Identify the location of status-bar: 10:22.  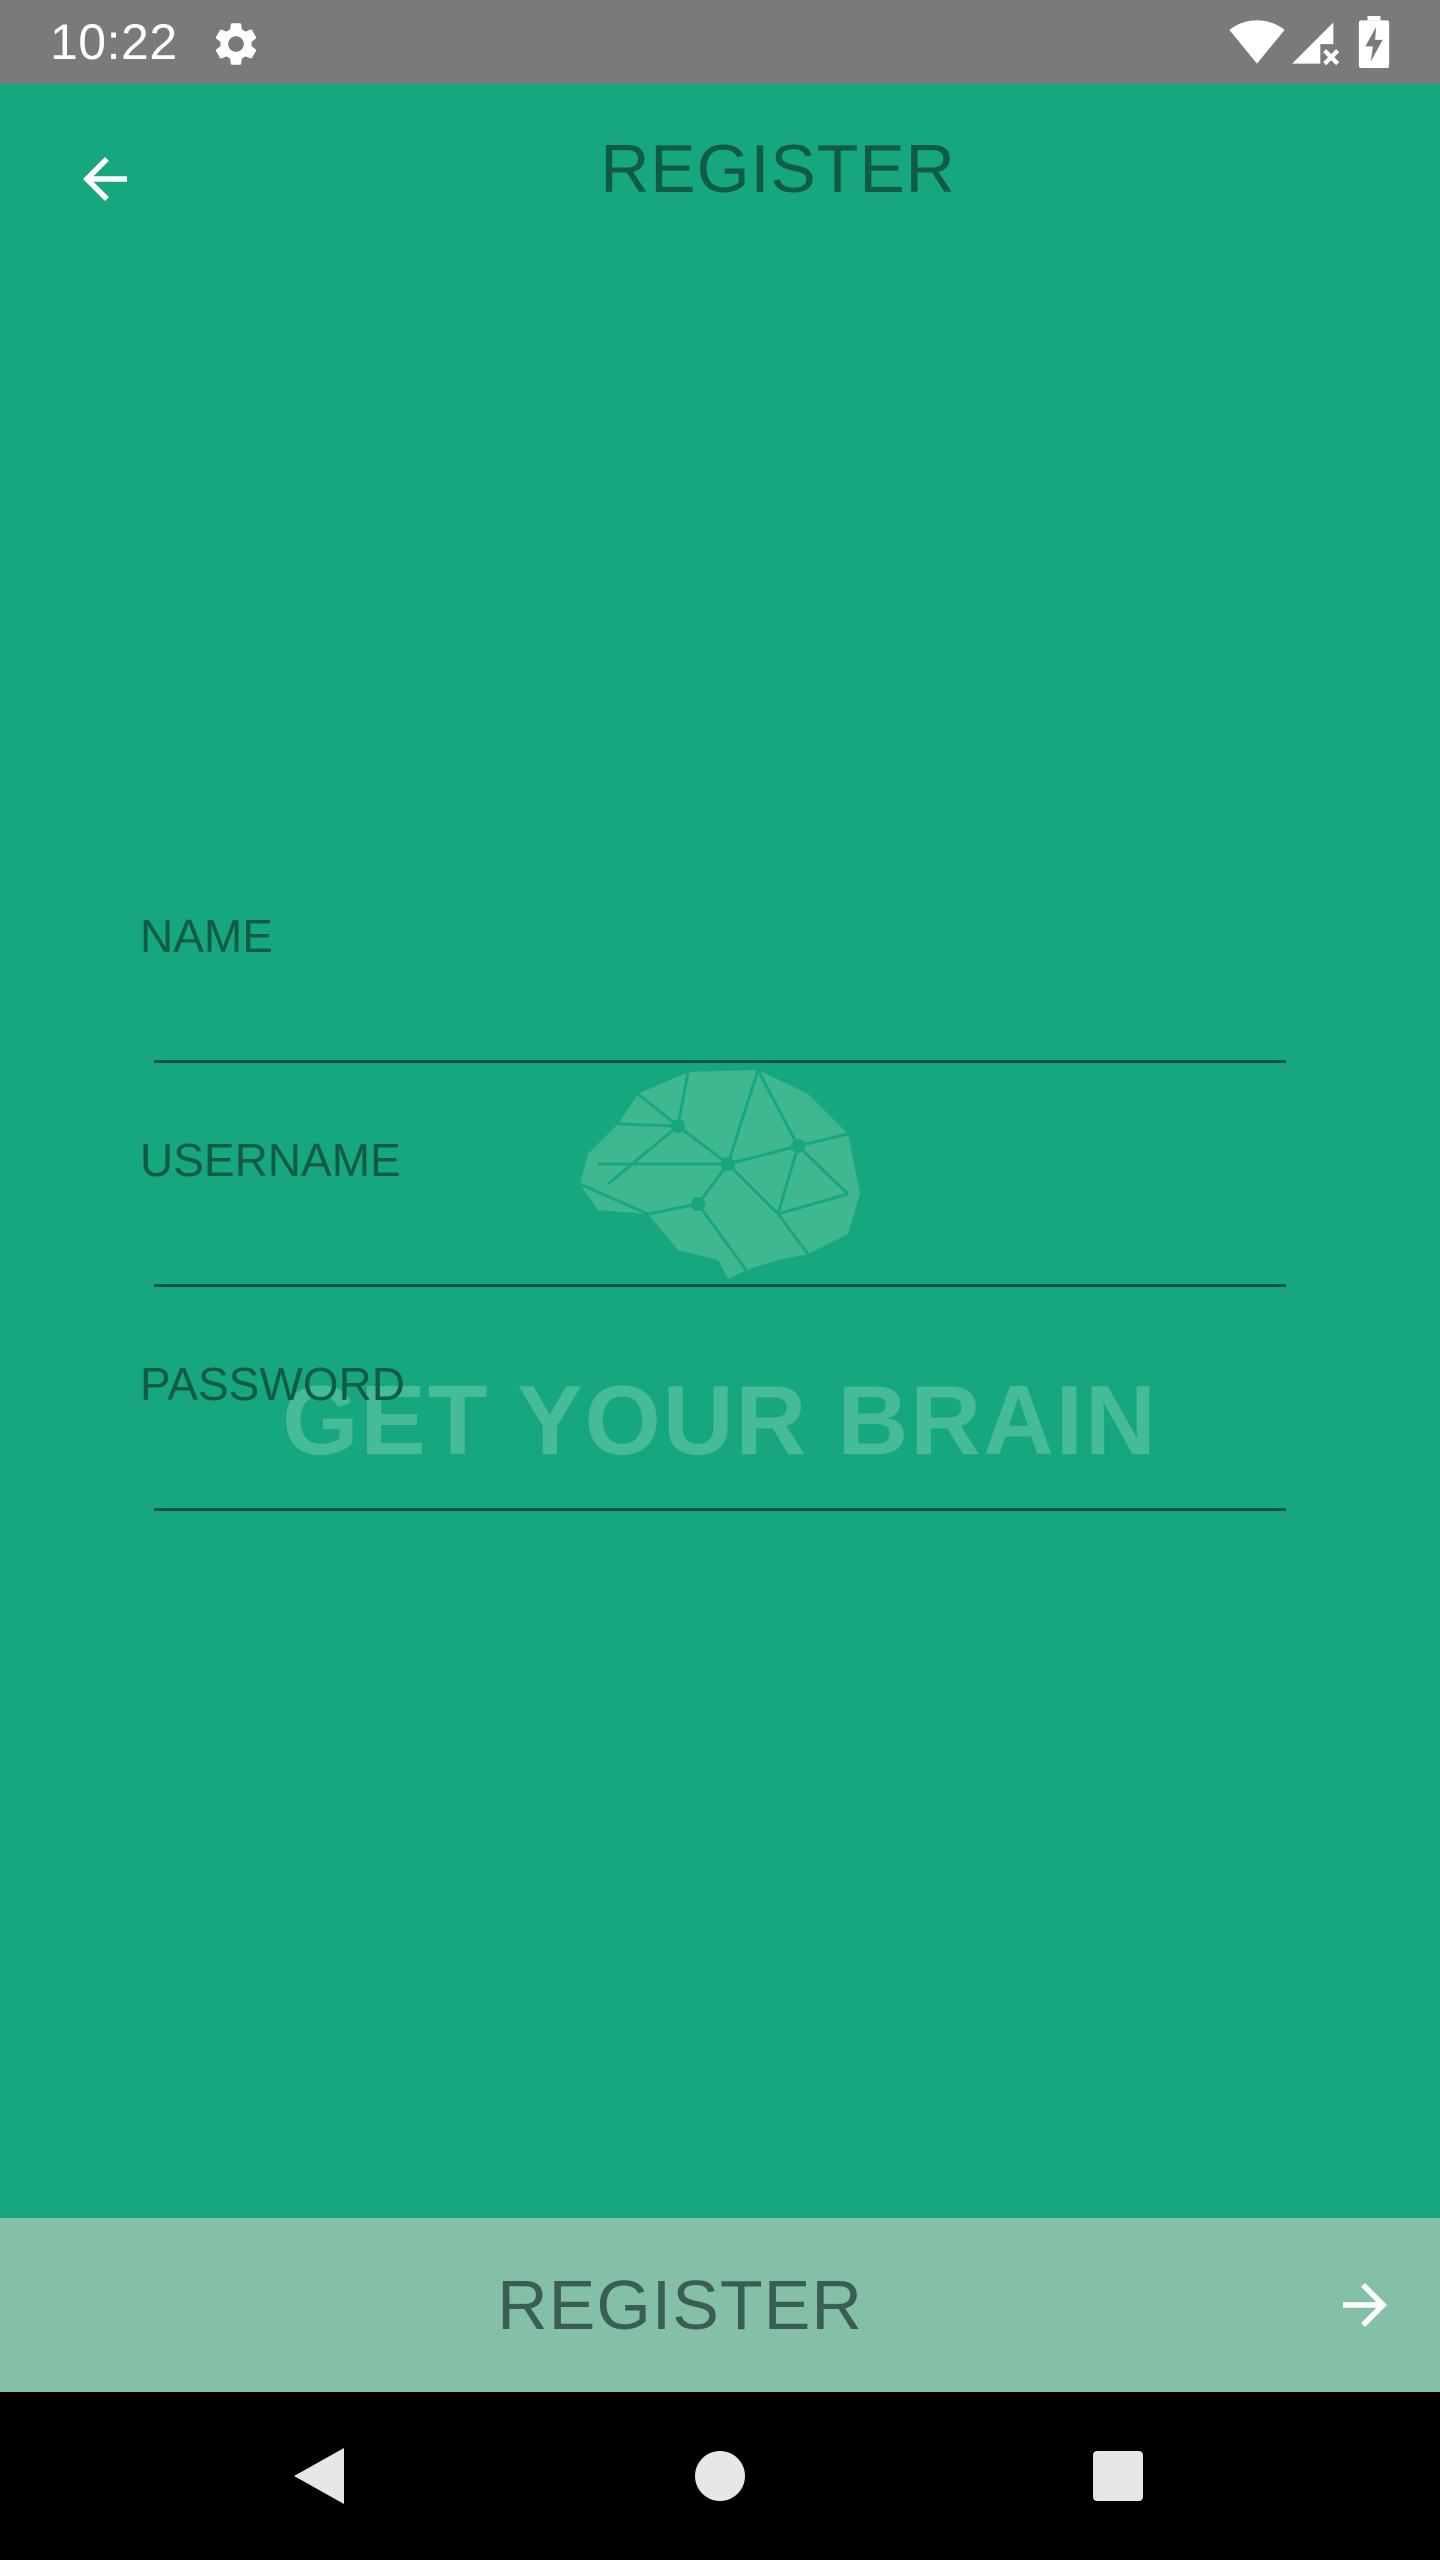
(720, 42).